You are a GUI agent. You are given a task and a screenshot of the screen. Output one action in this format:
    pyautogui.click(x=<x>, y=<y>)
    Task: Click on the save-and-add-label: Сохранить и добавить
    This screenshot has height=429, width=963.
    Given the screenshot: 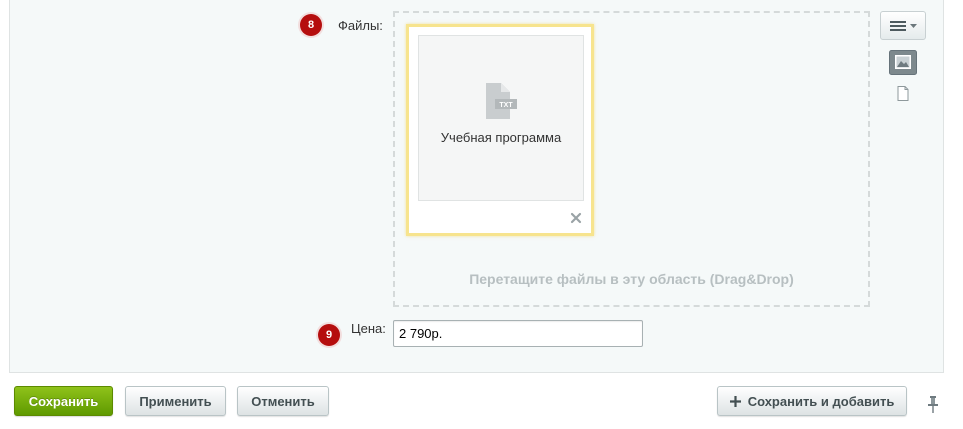 What is the action you would take?
    pyautogui.click(x=821, y=401)
    